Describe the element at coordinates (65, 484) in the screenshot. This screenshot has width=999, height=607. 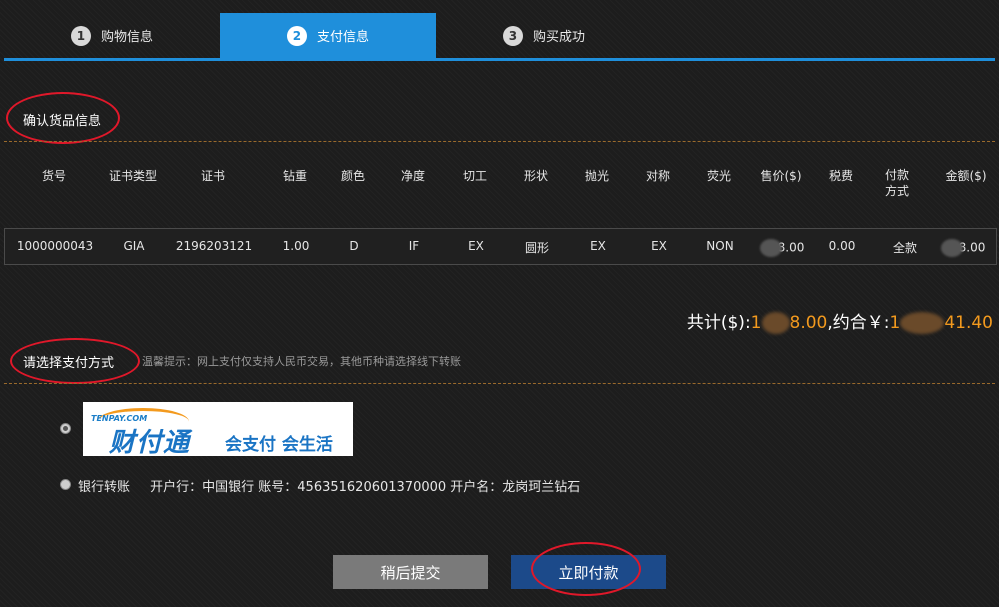
I see `bank-transfer-radio` at that location.